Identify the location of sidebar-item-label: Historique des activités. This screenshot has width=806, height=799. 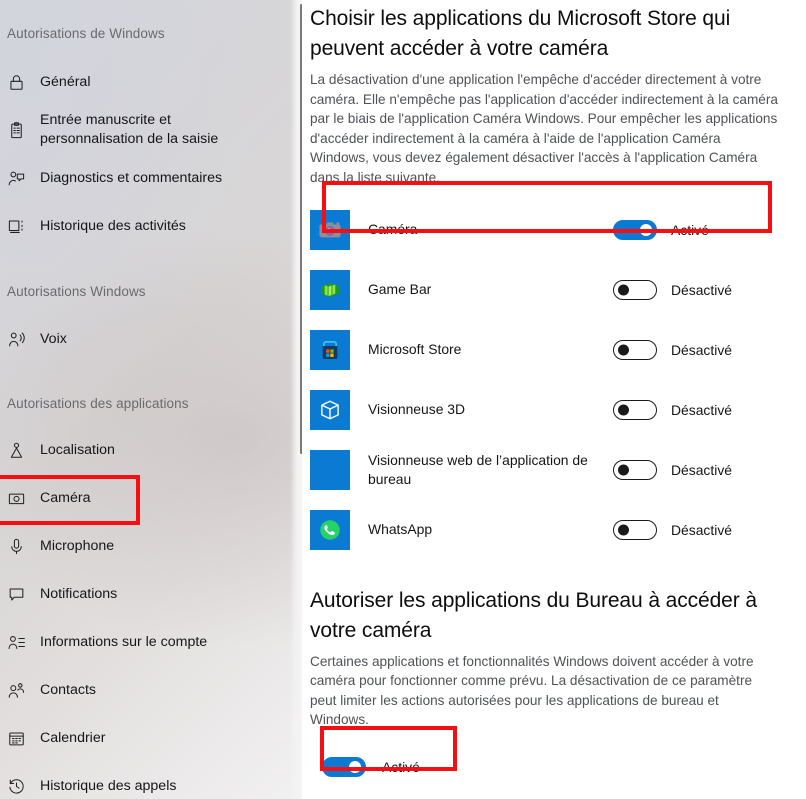
(113, 225).